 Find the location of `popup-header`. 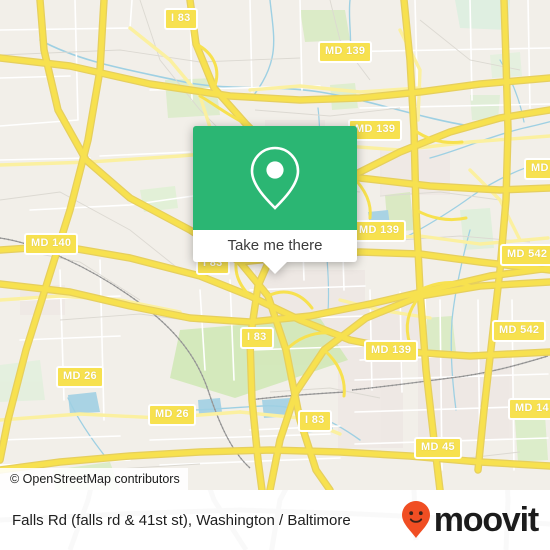

popup-header is located at coordinates (275, 178).